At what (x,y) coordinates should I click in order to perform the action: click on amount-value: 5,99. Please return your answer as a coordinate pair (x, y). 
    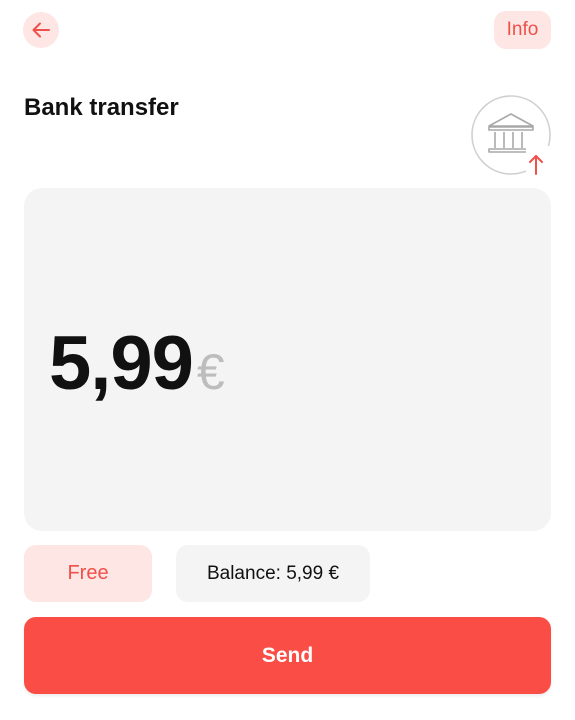
    Looking at the image, I should click on (121, 363).